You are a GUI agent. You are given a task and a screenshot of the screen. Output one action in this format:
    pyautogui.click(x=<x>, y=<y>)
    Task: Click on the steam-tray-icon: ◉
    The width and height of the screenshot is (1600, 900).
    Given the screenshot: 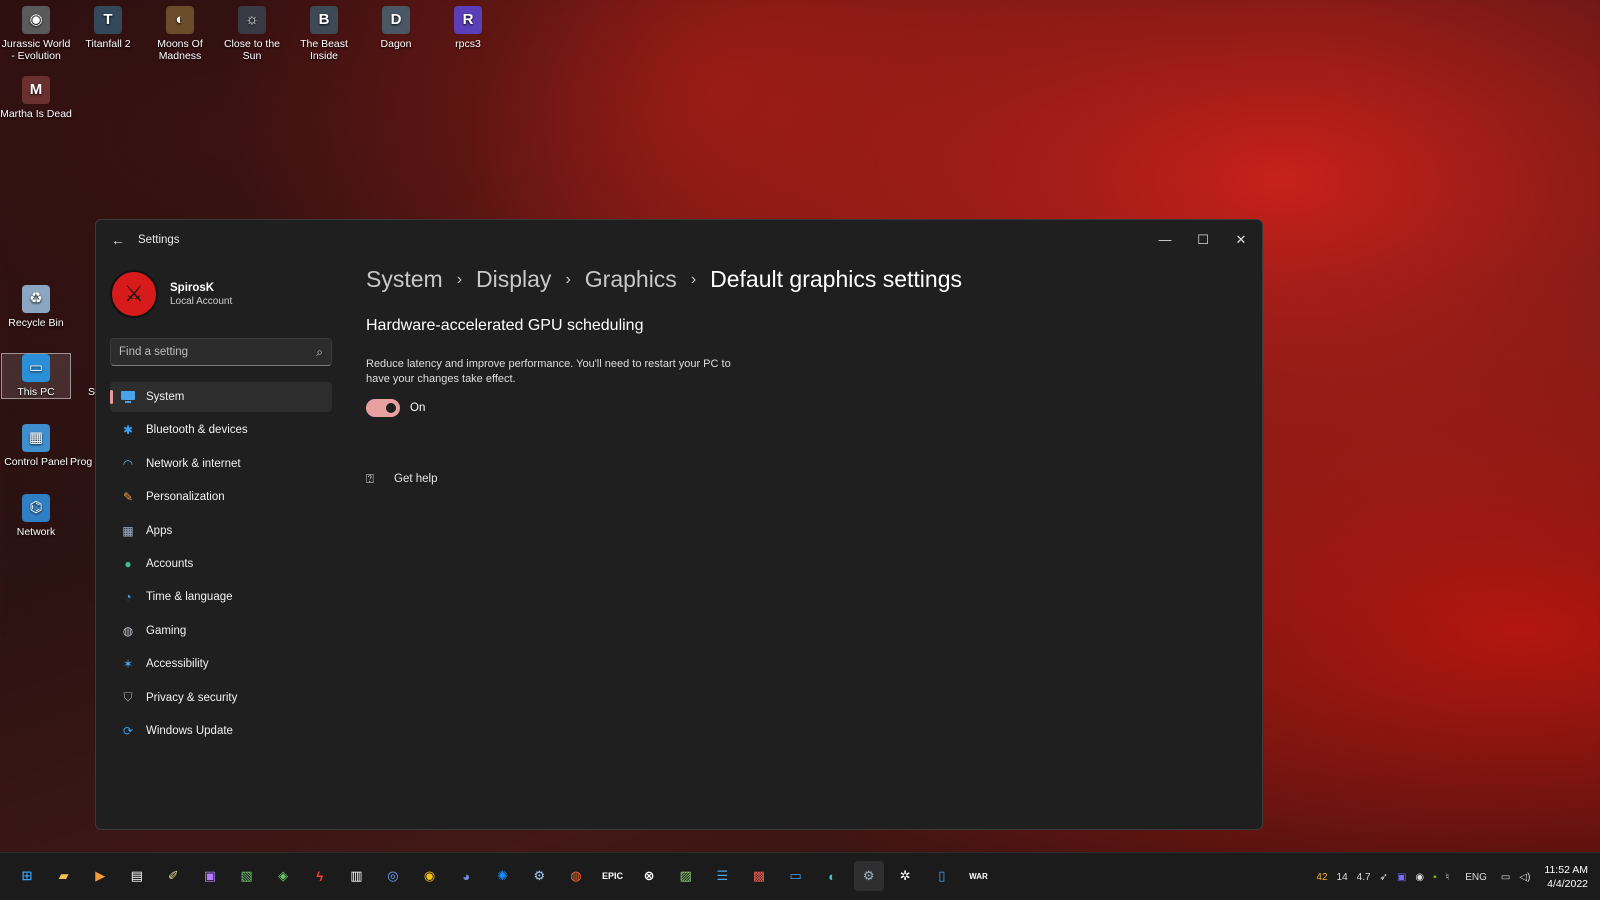 What is the action you would take?
    pyautogui.click(x=1419, y=877)
    